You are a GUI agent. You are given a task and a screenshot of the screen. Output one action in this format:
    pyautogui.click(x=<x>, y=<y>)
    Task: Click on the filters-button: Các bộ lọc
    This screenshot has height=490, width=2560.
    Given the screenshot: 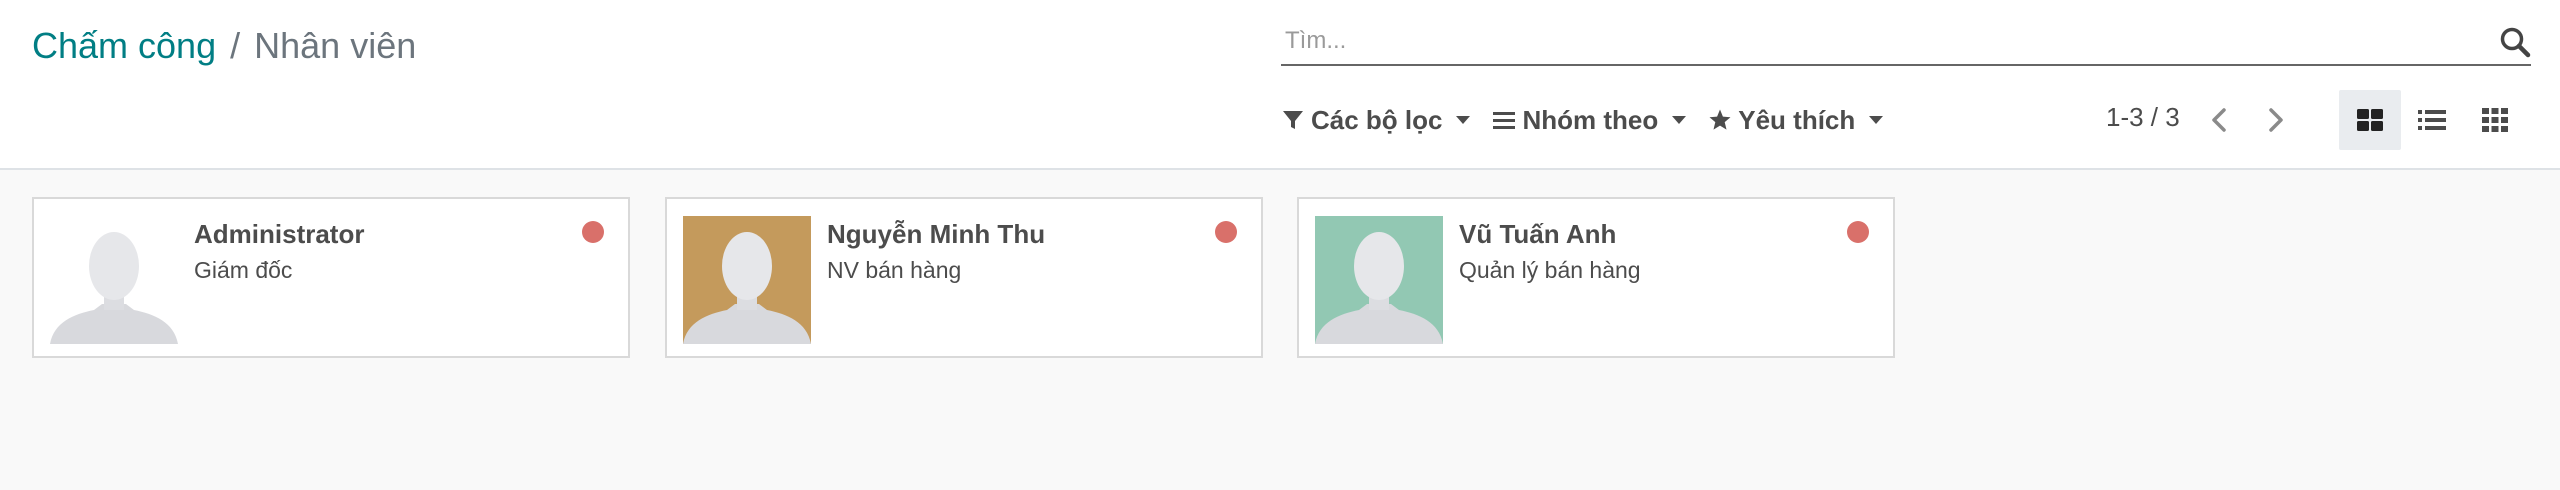 What is the action you would take?
    pyautogui.click(x=1376, y=120)
    